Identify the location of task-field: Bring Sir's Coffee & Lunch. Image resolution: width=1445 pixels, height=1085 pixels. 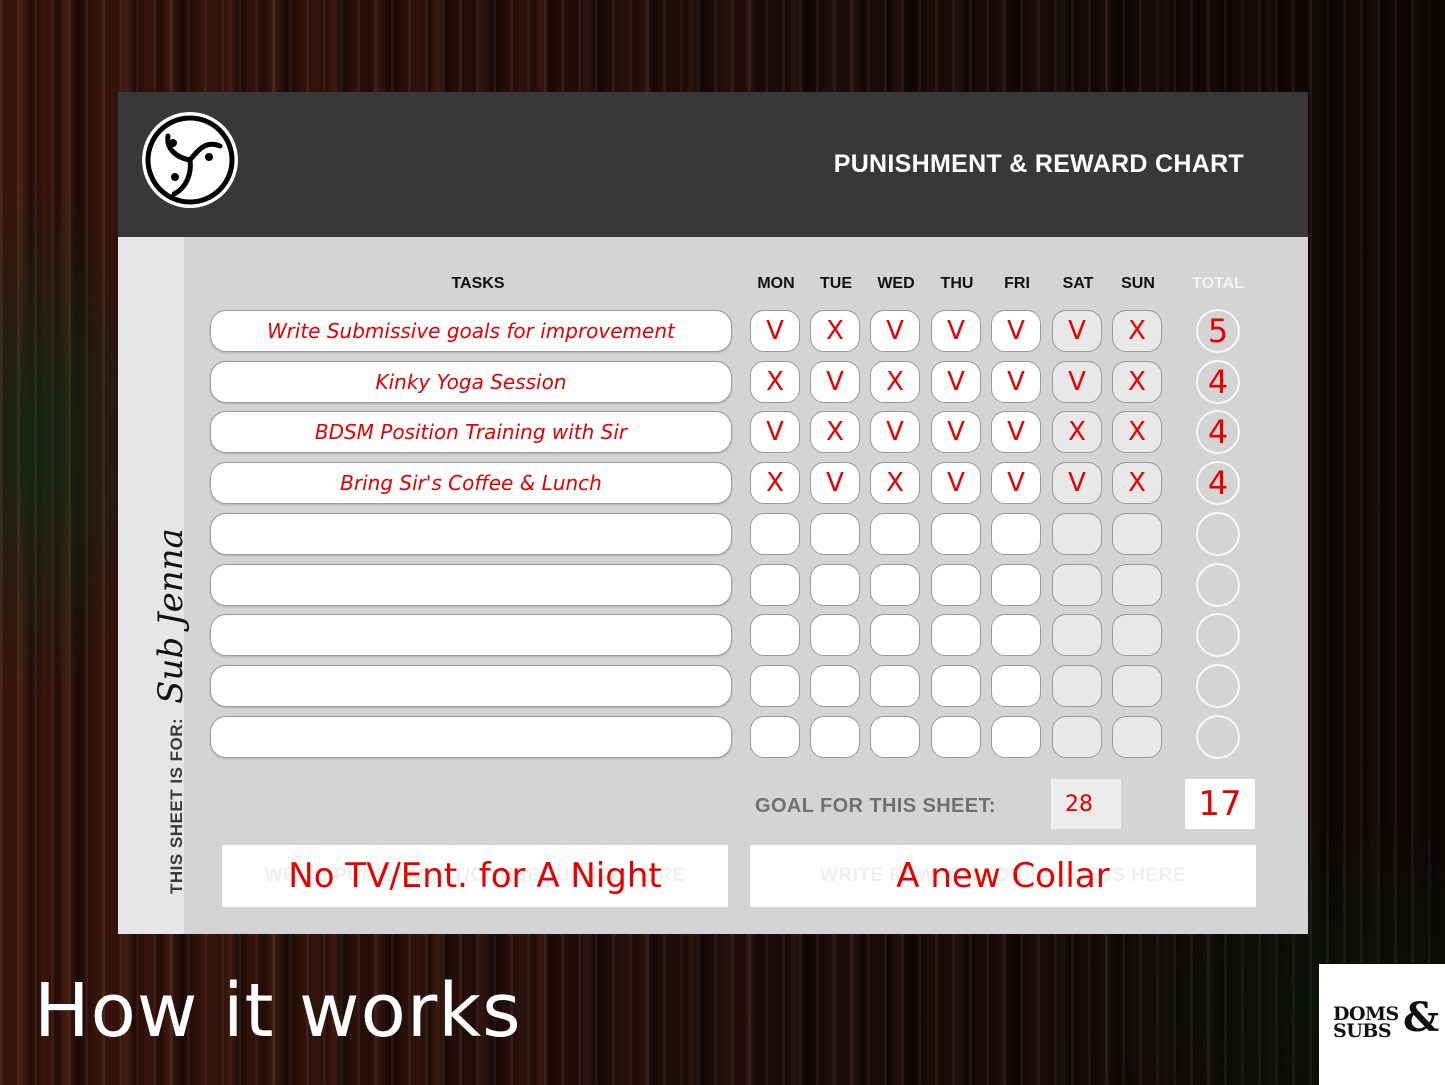
(471, 483).